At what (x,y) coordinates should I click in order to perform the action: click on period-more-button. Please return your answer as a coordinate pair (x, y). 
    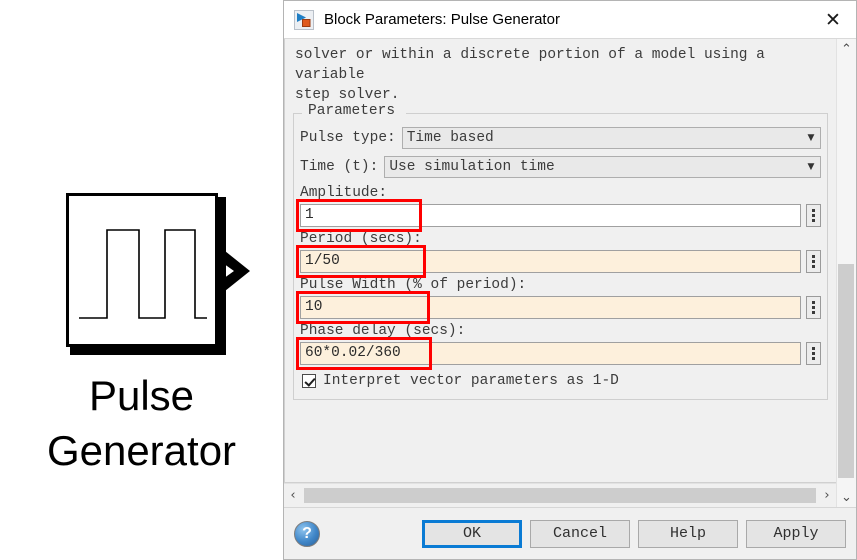
    Looking at the image, I should click on (813, 261).